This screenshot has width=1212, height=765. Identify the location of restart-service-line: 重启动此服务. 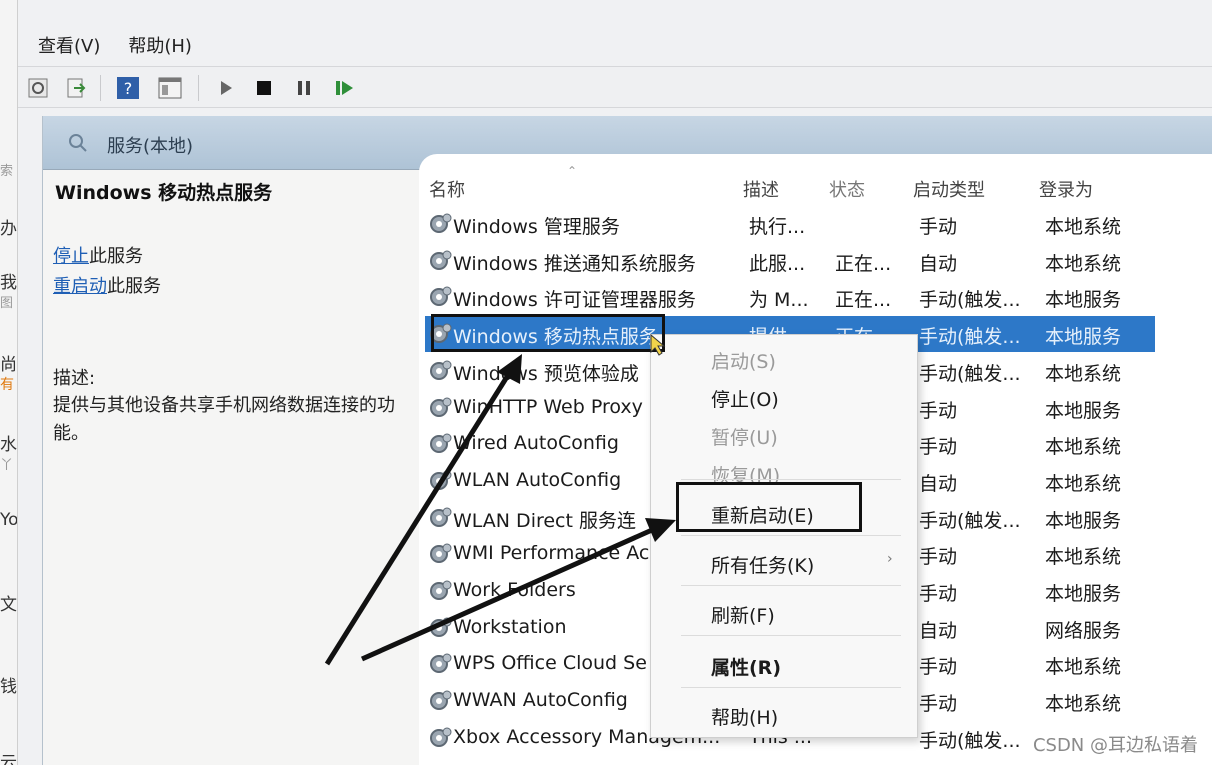
(107, 285).